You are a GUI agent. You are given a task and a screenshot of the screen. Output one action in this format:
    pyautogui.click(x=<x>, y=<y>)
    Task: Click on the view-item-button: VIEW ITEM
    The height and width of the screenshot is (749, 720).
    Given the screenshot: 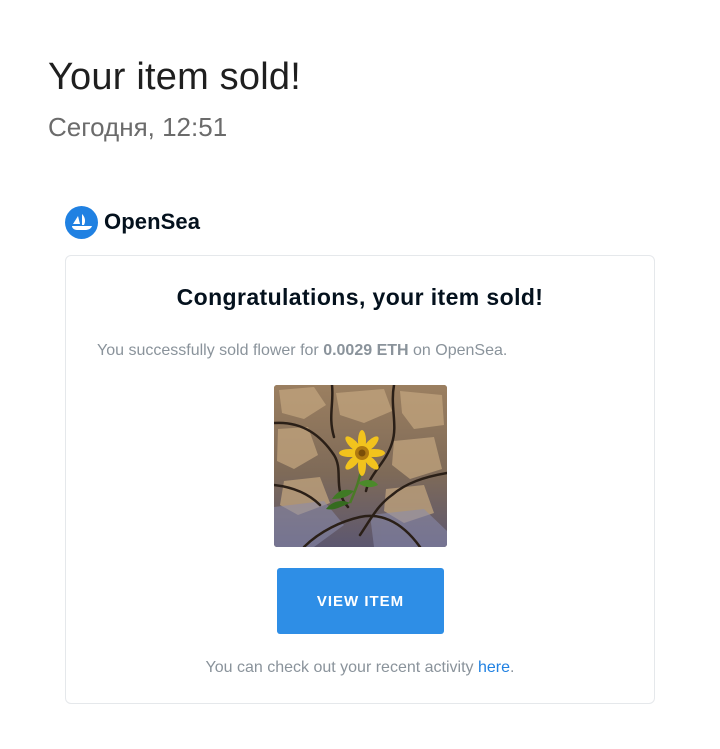 What is the action you would take?
    pyautogui.click(x=360, y=601)
    